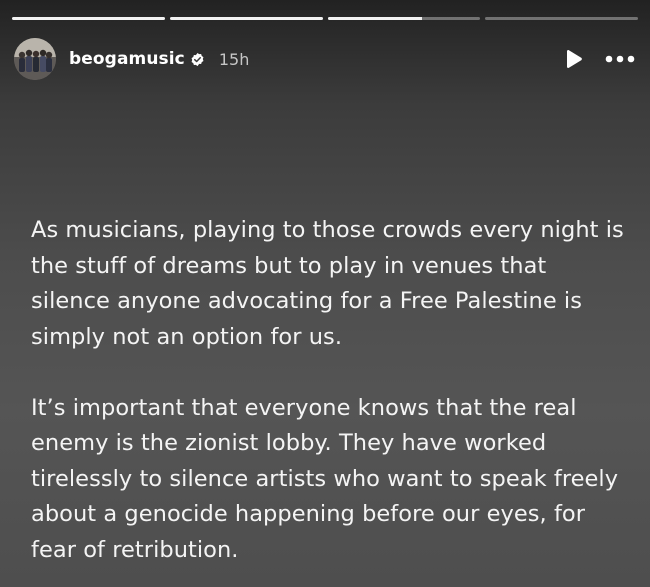 This screenshot has height=587, width=650. What do you see at coordinates (325, 59) in the screenshot?
I see `story-header: beogamusic 15h` at bounding box center [325, 59].